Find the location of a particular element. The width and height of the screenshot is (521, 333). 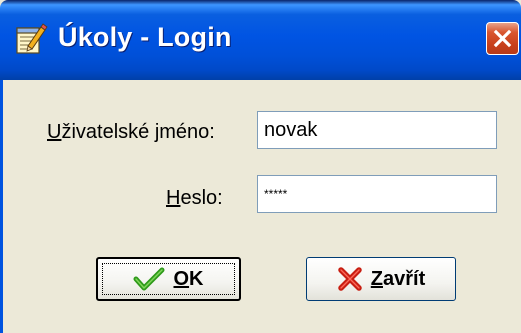

password-input is located at coordinates (377, 194).